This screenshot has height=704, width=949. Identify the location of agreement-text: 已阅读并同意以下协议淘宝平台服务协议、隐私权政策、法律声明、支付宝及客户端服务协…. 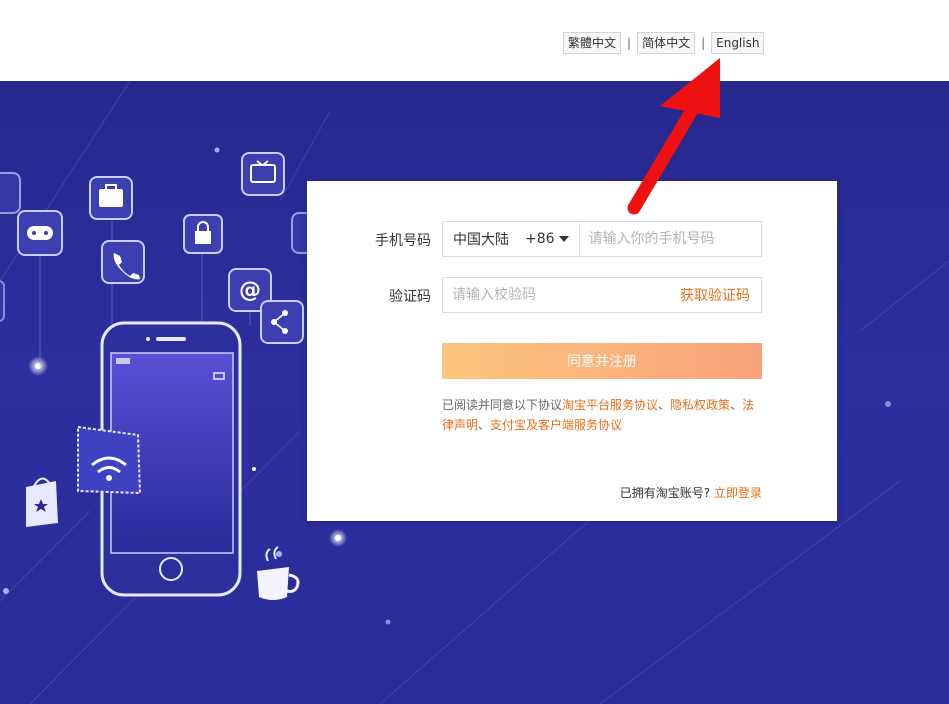
(602, 415).